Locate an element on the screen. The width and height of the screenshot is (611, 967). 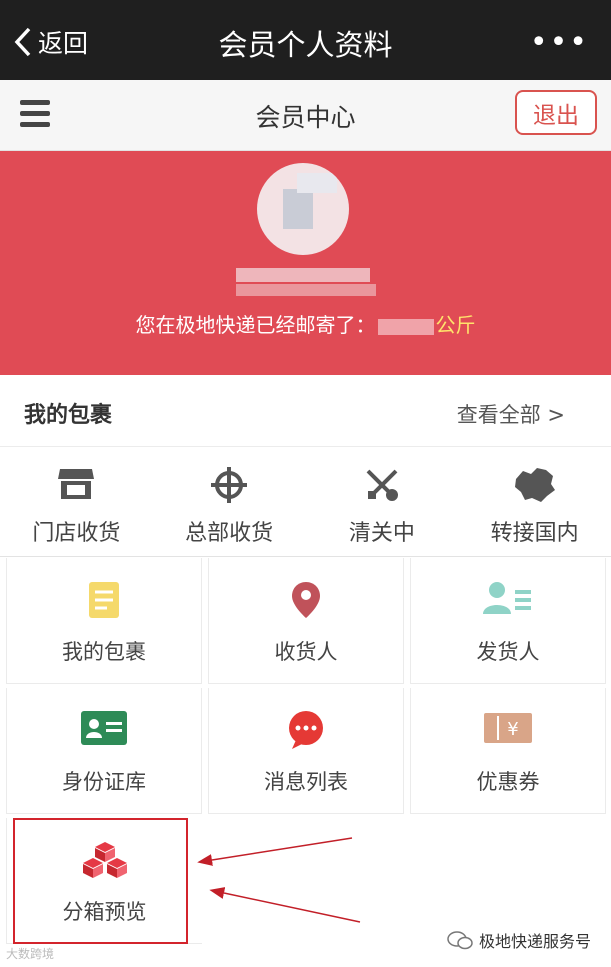
watermark-right: 极地快递服务号 is located at coordinates (519, 940).